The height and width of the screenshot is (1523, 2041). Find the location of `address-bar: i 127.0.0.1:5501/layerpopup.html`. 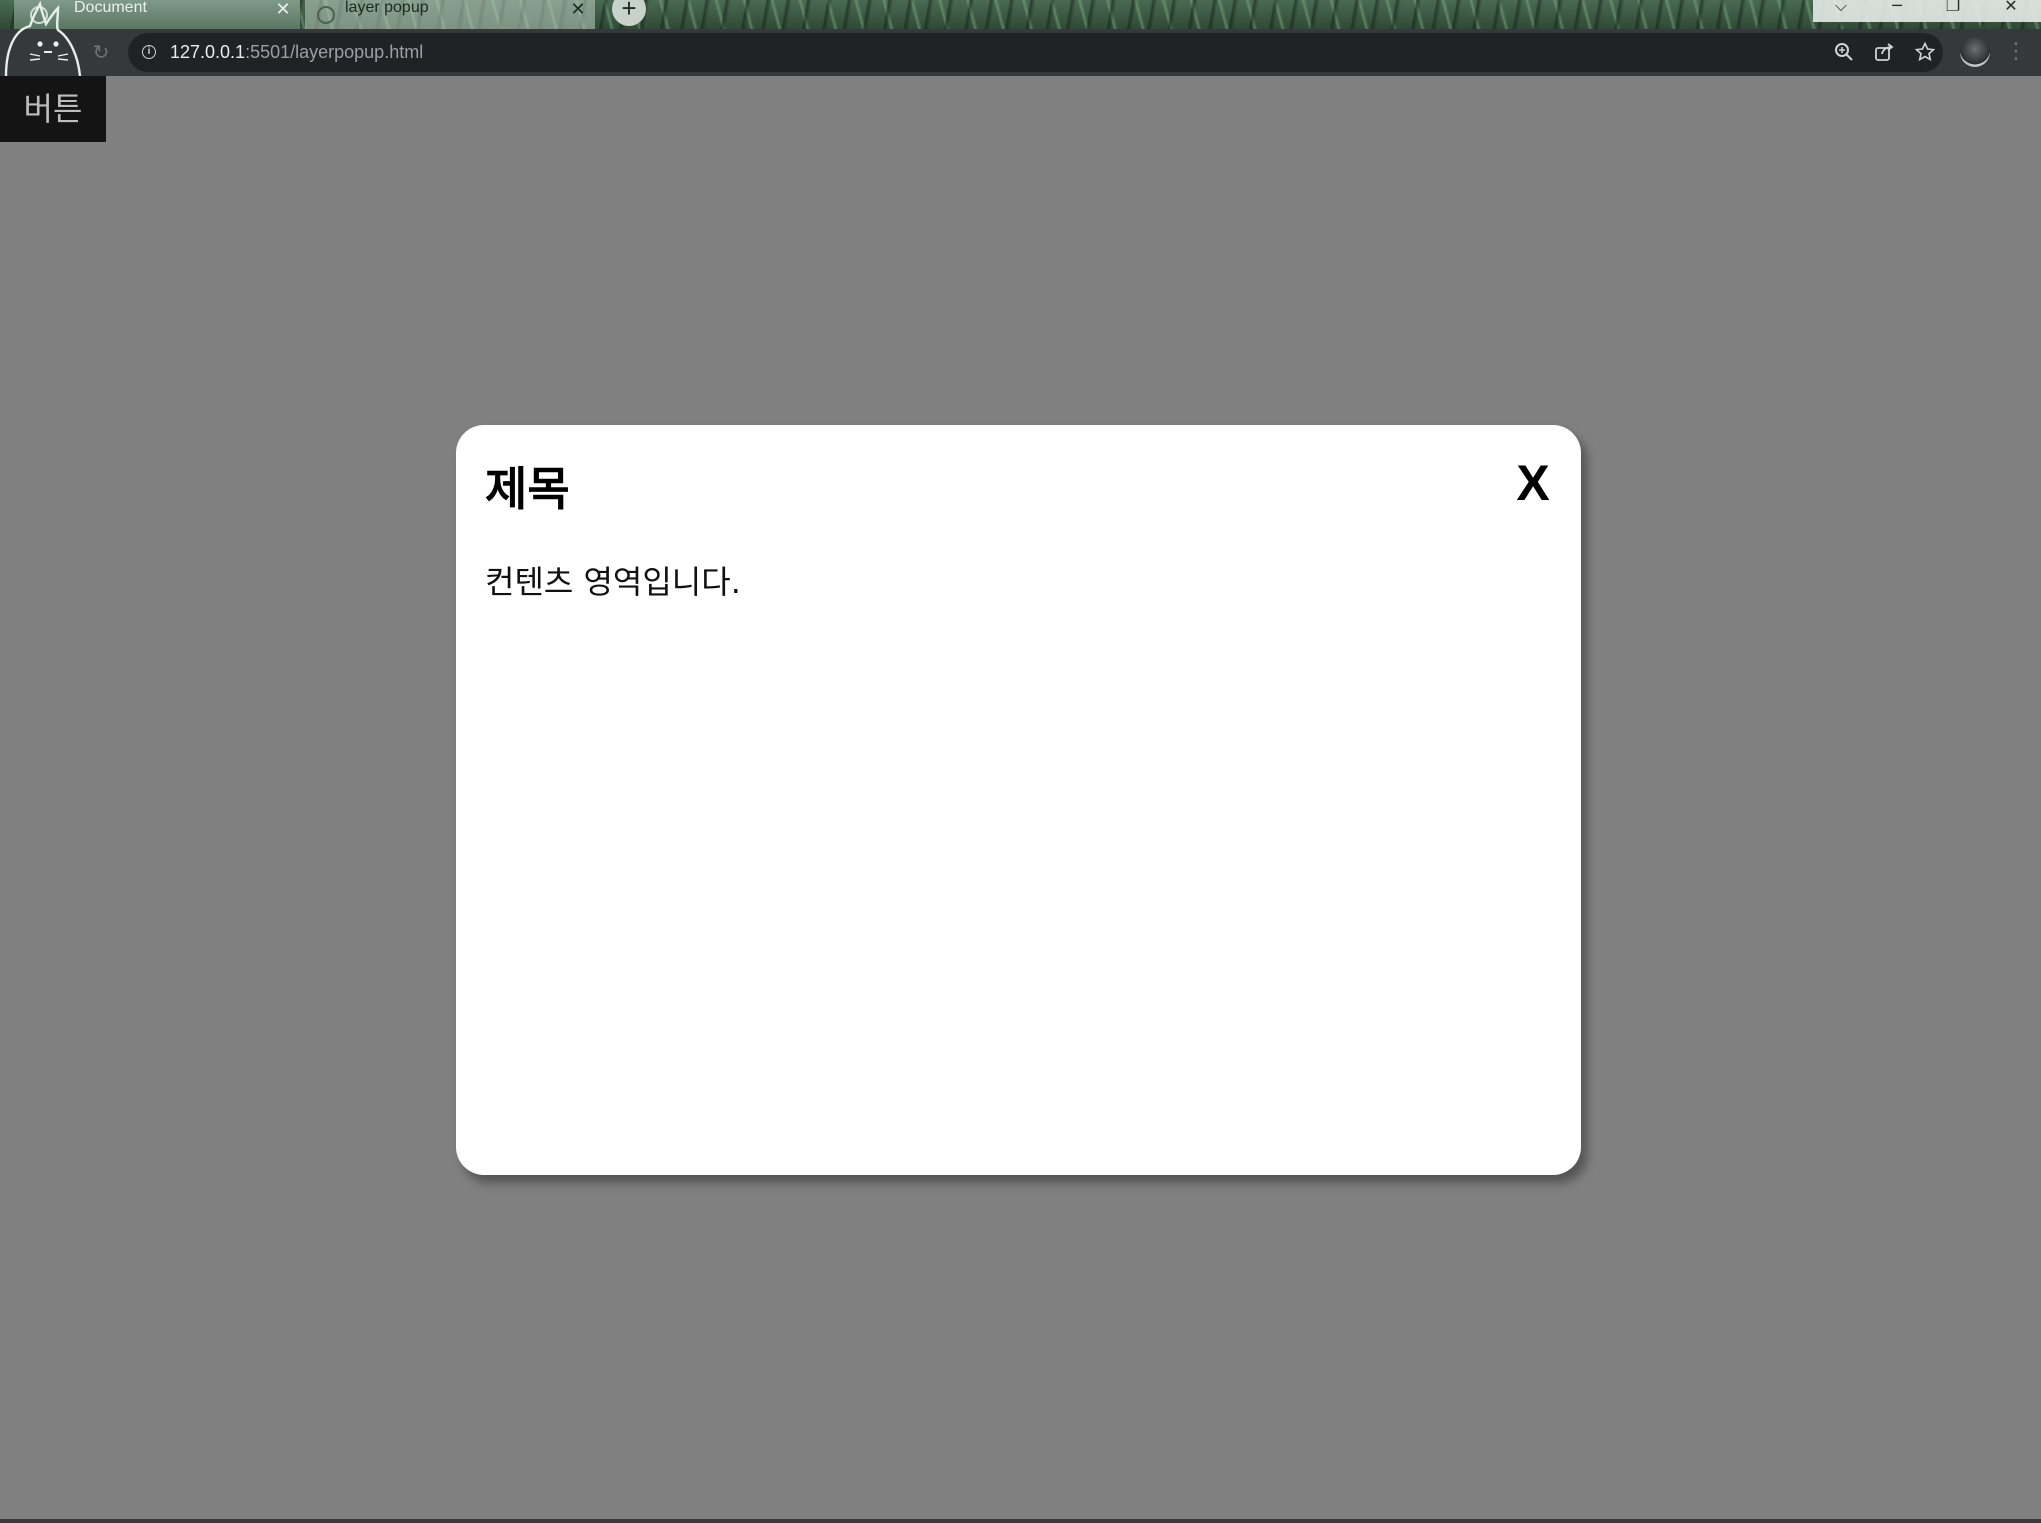

address-bar: i 127.0.0.1:5501/layerpopup.html is located at coordinates (1035, 52).